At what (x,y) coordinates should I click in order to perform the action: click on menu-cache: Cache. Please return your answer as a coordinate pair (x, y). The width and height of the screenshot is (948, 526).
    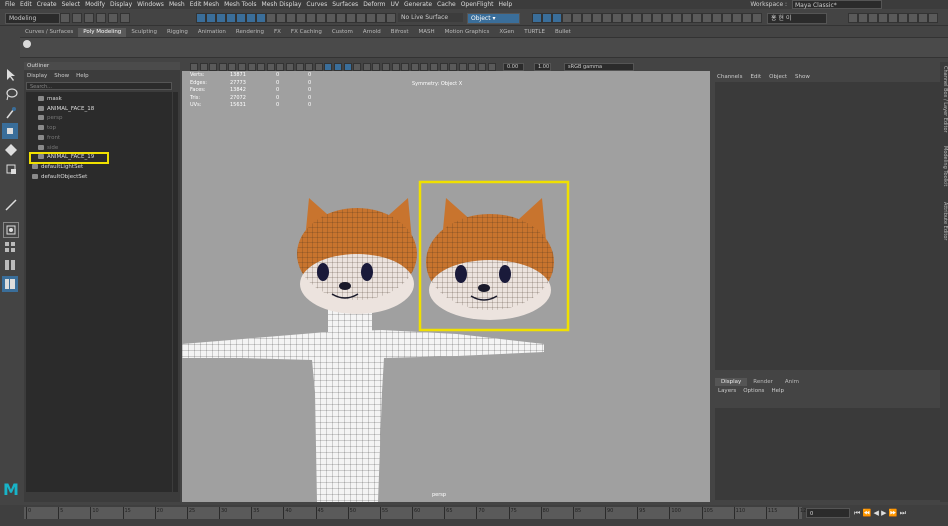
    Looking at the image, I should click on (446, 4).